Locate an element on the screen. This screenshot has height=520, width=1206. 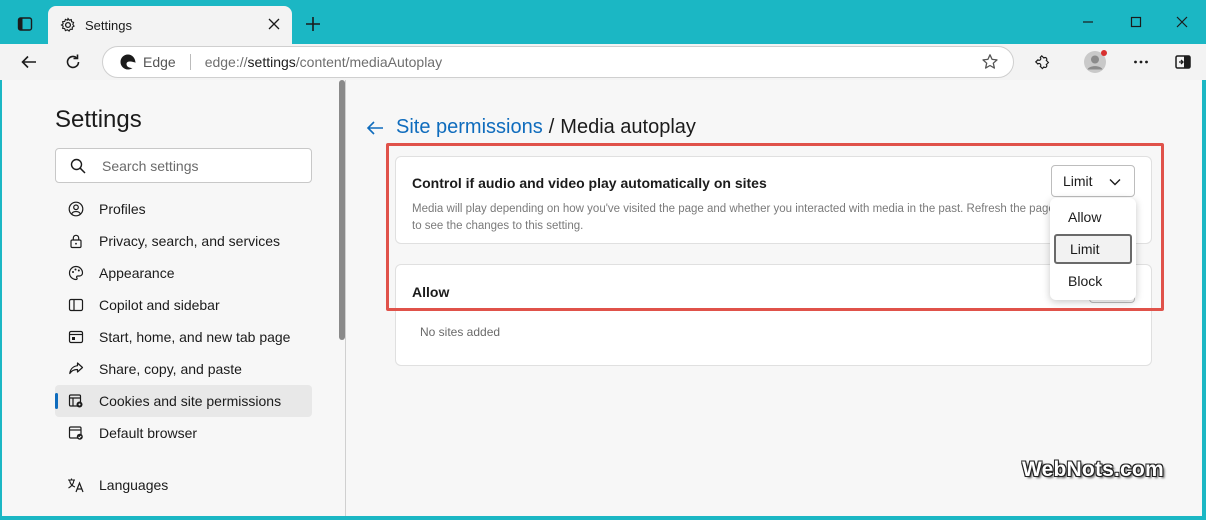
back-arrow-icon is located at coordinates (375, 128).